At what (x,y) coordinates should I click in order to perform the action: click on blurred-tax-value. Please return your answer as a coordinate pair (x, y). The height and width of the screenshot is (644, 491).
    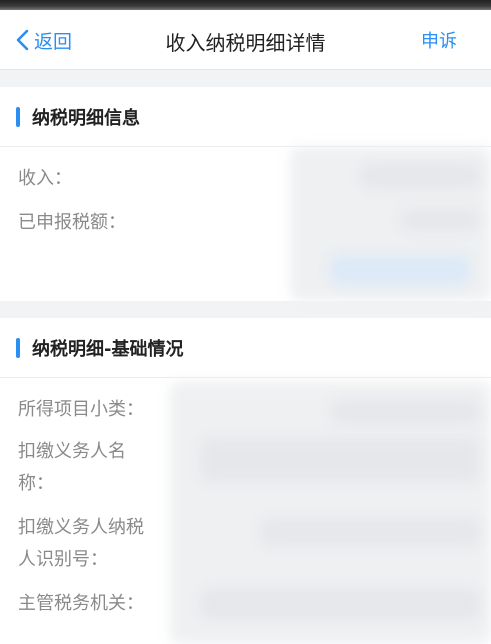
    Looking at the image, I should click on (440, 220).